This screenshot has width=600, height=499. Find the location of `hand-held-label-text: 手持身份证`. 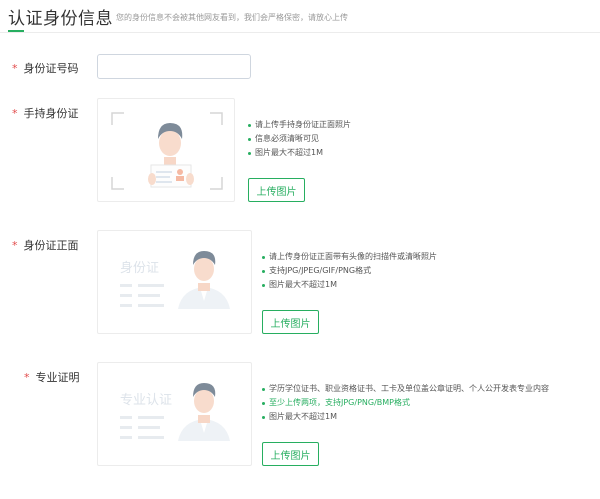

hand-held-label-text: 手持身份证 is located at coordinates (51, 113).